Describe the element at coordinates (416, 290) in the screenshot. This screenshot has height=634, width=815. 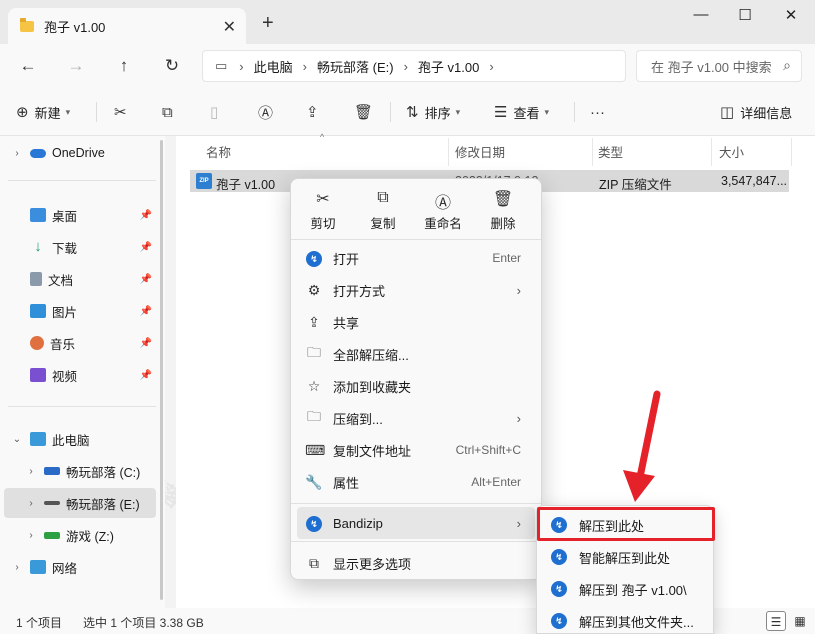
I see `menu-item-open-with: ⚙ 打开方式 ›` at that location.